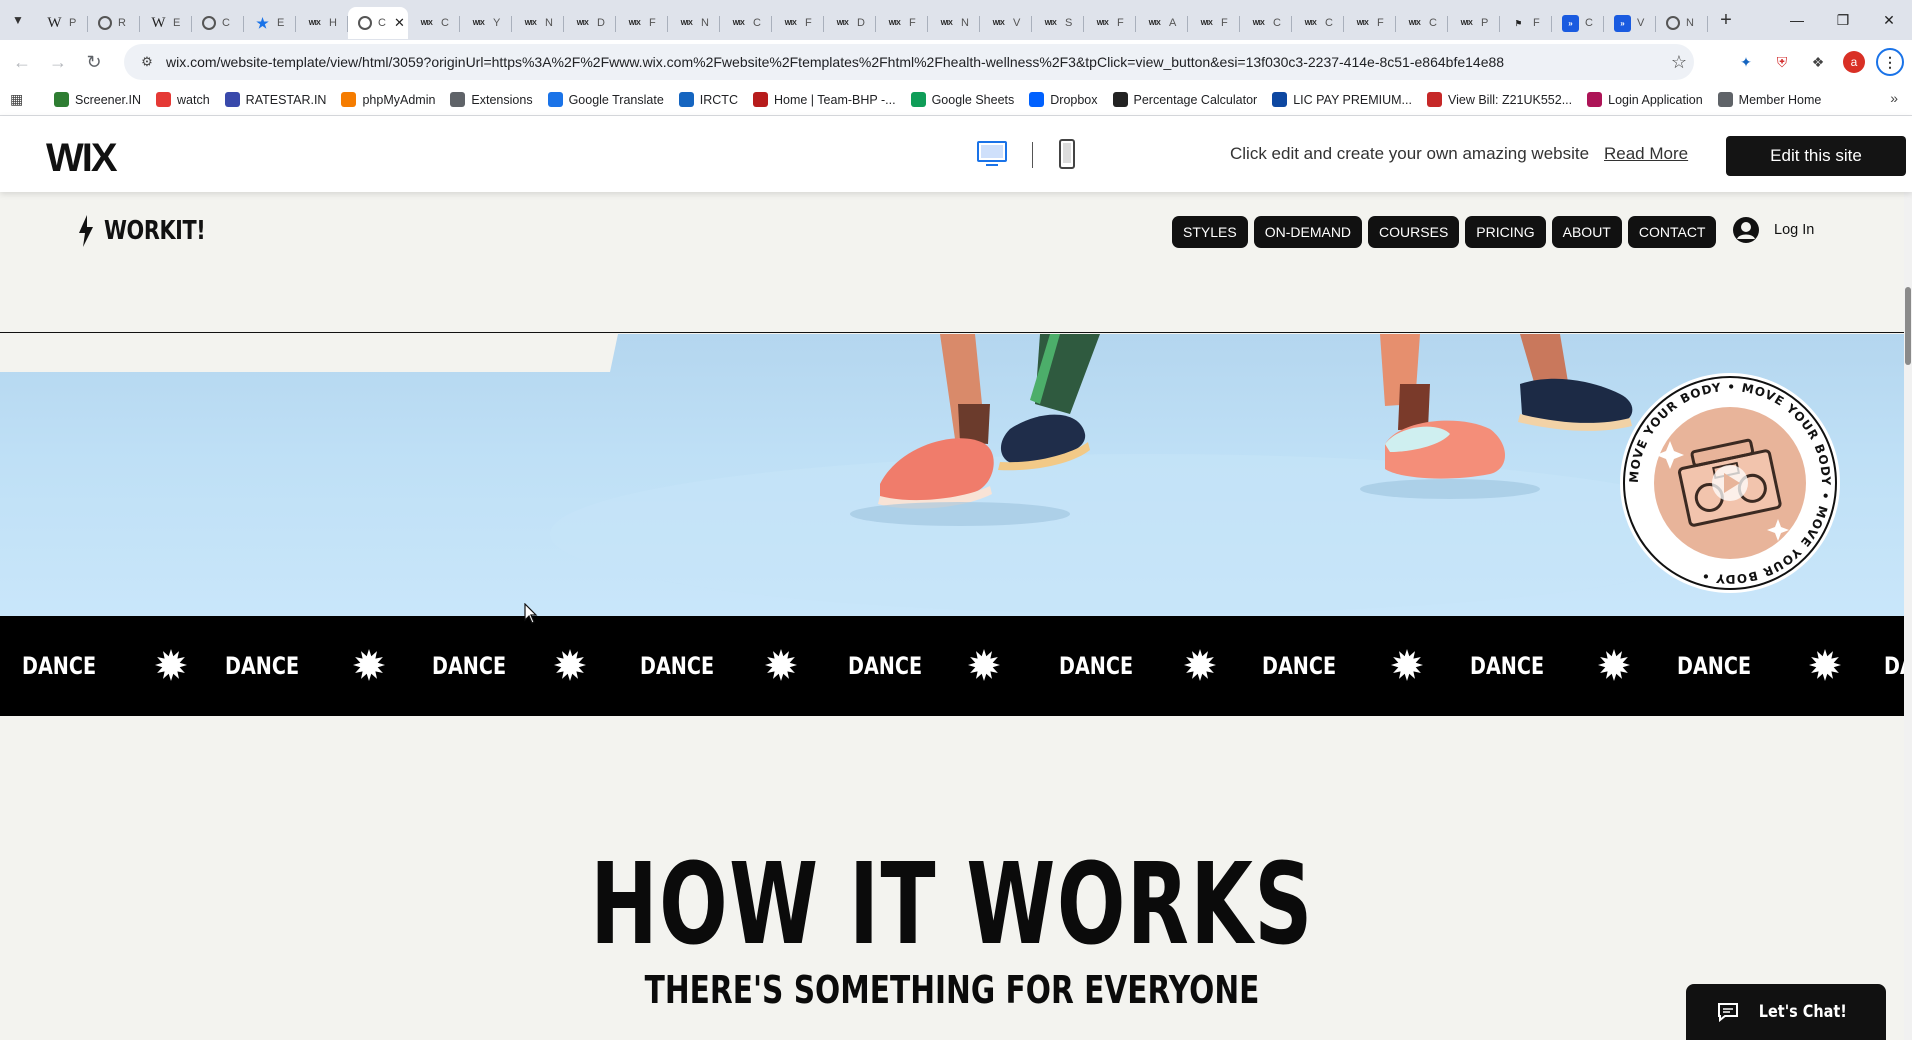 This screenshot has height=1040, width=1912. I want to click on scrollbar-thumb, so click(1908, 326).